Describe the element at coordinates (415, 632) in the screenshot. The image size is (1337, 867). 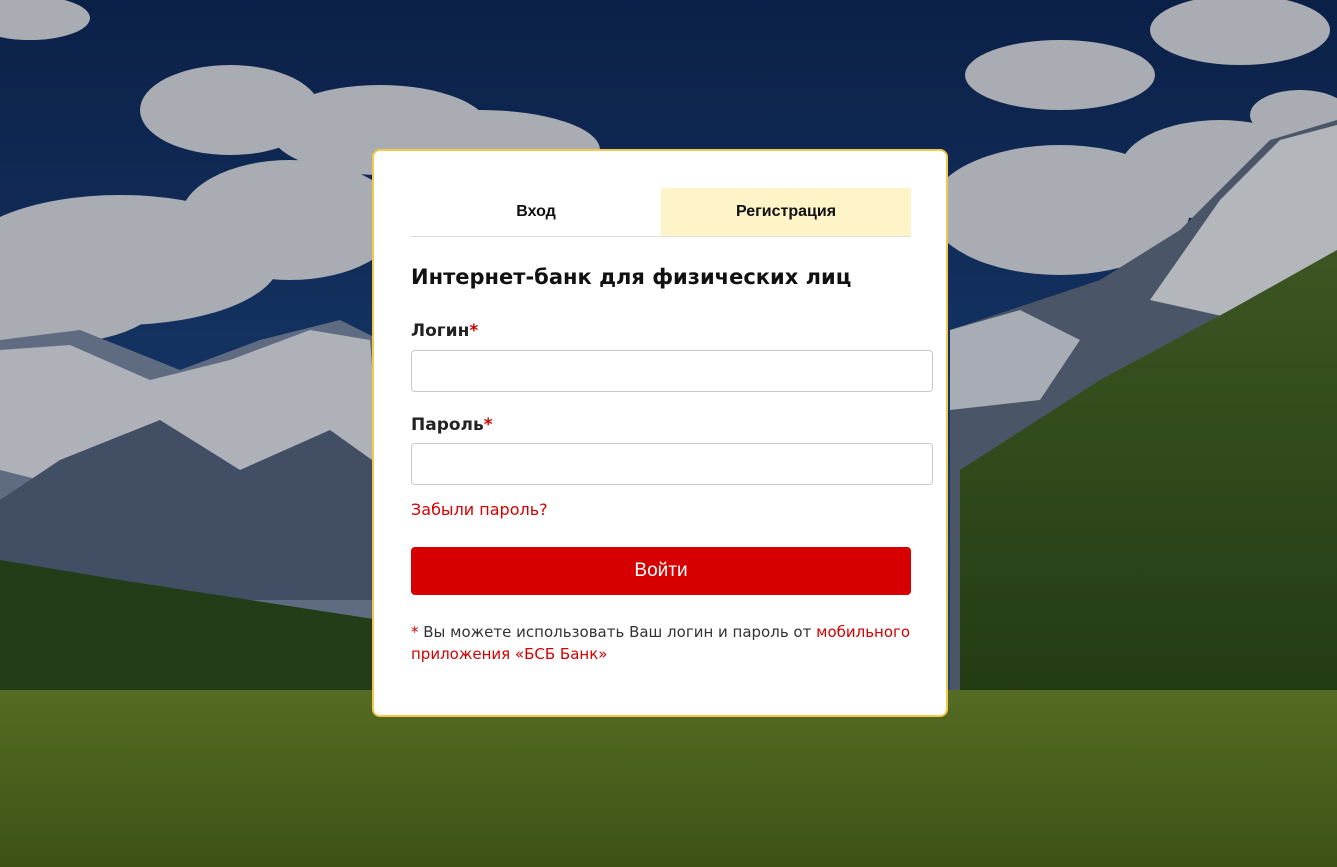
I see `note-star: *` at that location.